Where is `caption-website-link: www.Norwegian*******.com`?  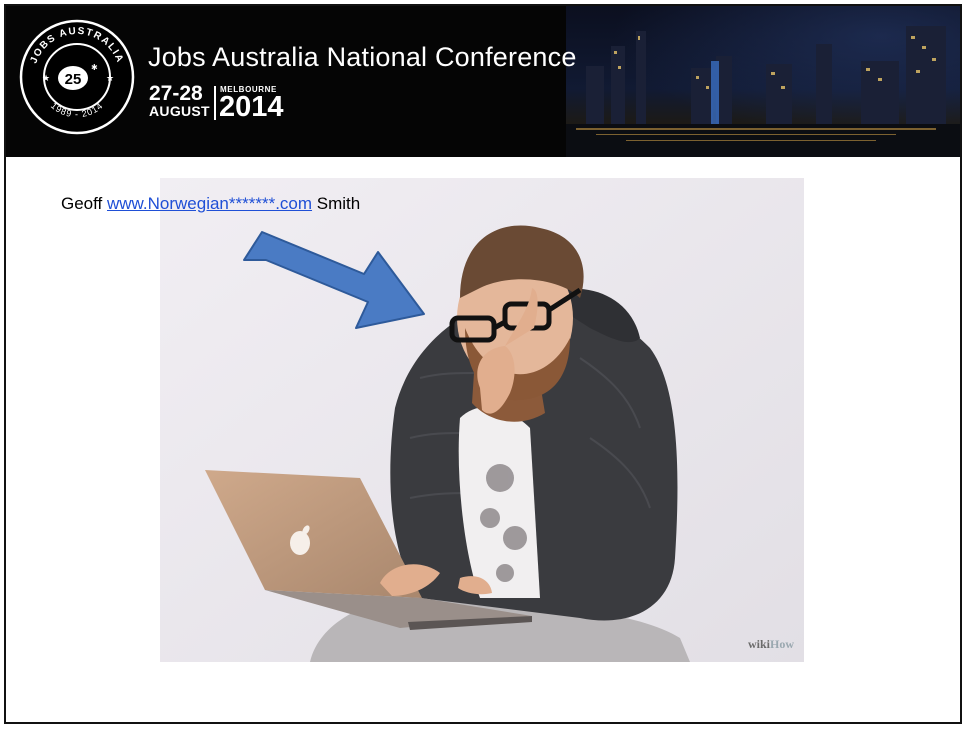 caption-website-link: www.Norwegian*******.com is located at coordinates (209, 203).